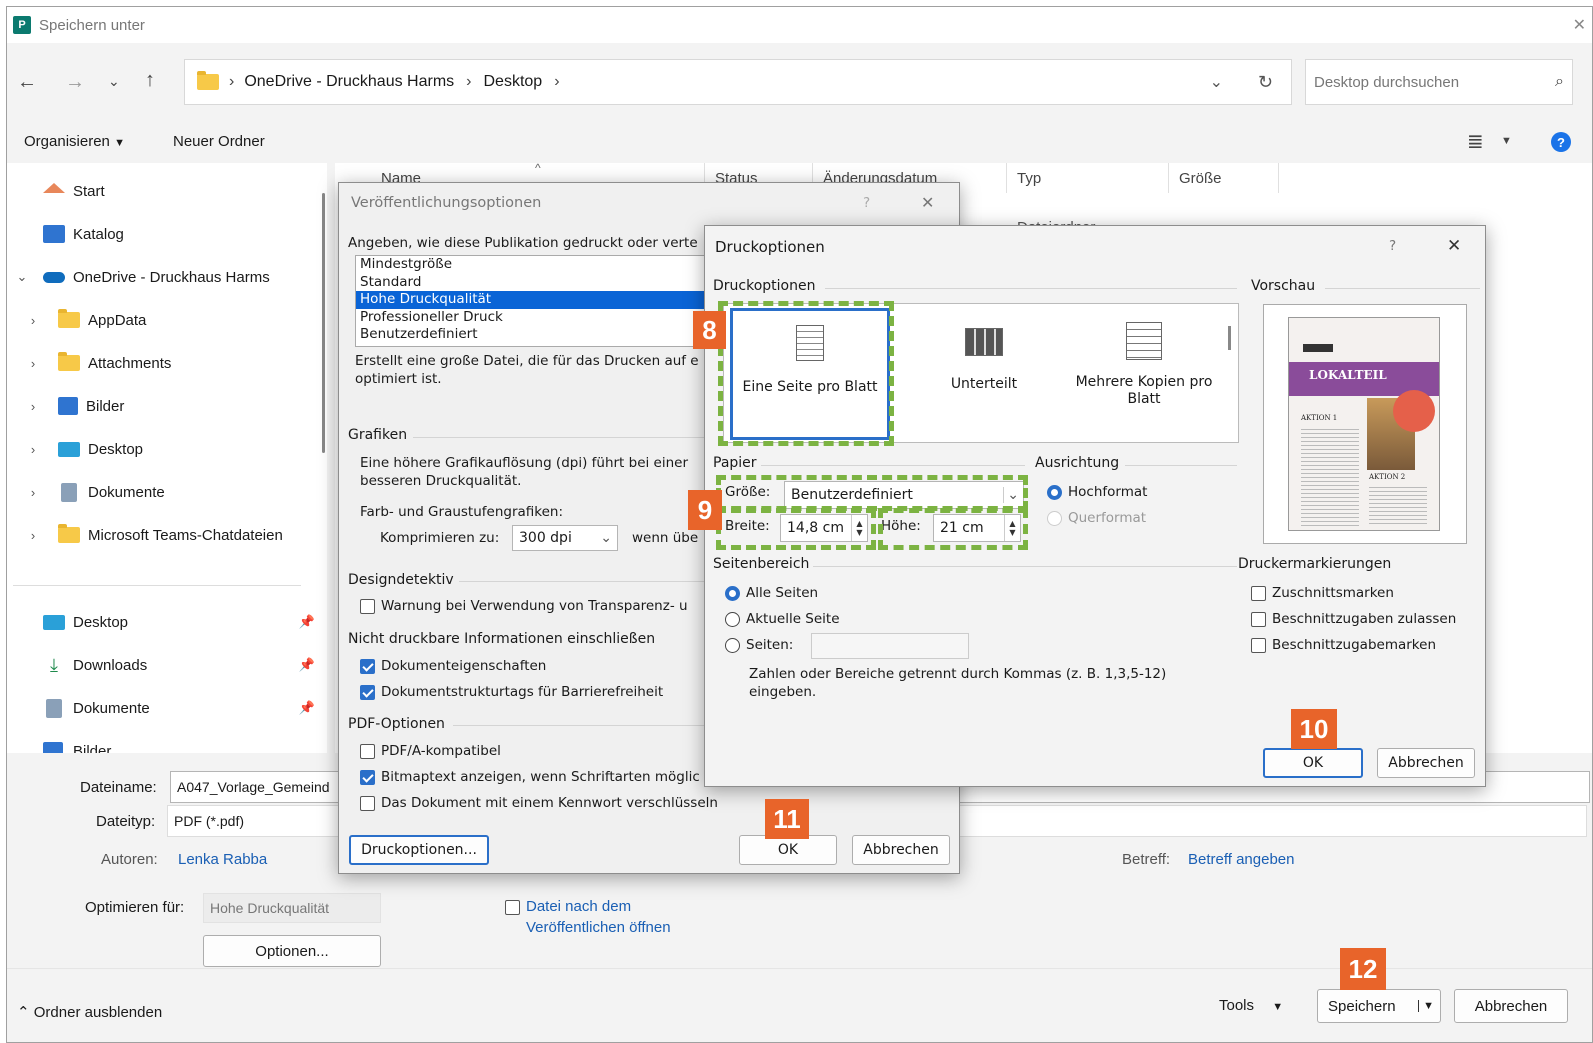 This screenshot has width=1593, height=1043. What do you see at coordinates (179, 745) in the screenshot?
I see `quick-bilder: Bilder` at bounding box center [179, 745].